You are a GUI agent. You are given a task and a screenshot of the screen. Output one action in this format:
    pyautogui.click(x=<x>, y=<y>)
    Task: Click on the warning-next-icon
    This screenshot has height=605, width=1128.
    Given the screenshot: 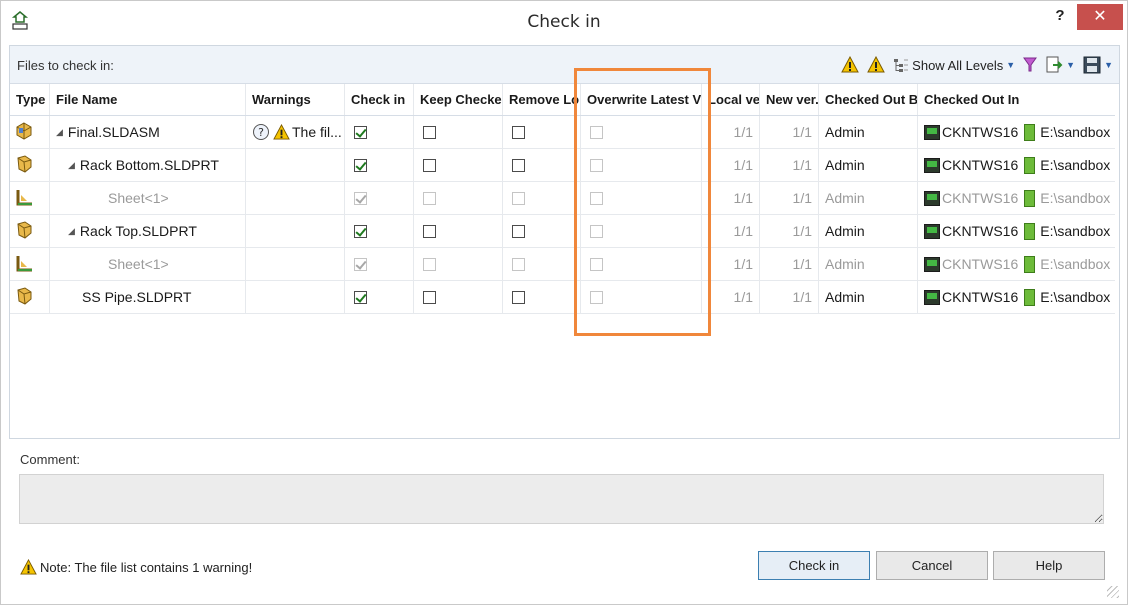 What is the action you would take?
    pyautogui.click(x=876, y=65)
    